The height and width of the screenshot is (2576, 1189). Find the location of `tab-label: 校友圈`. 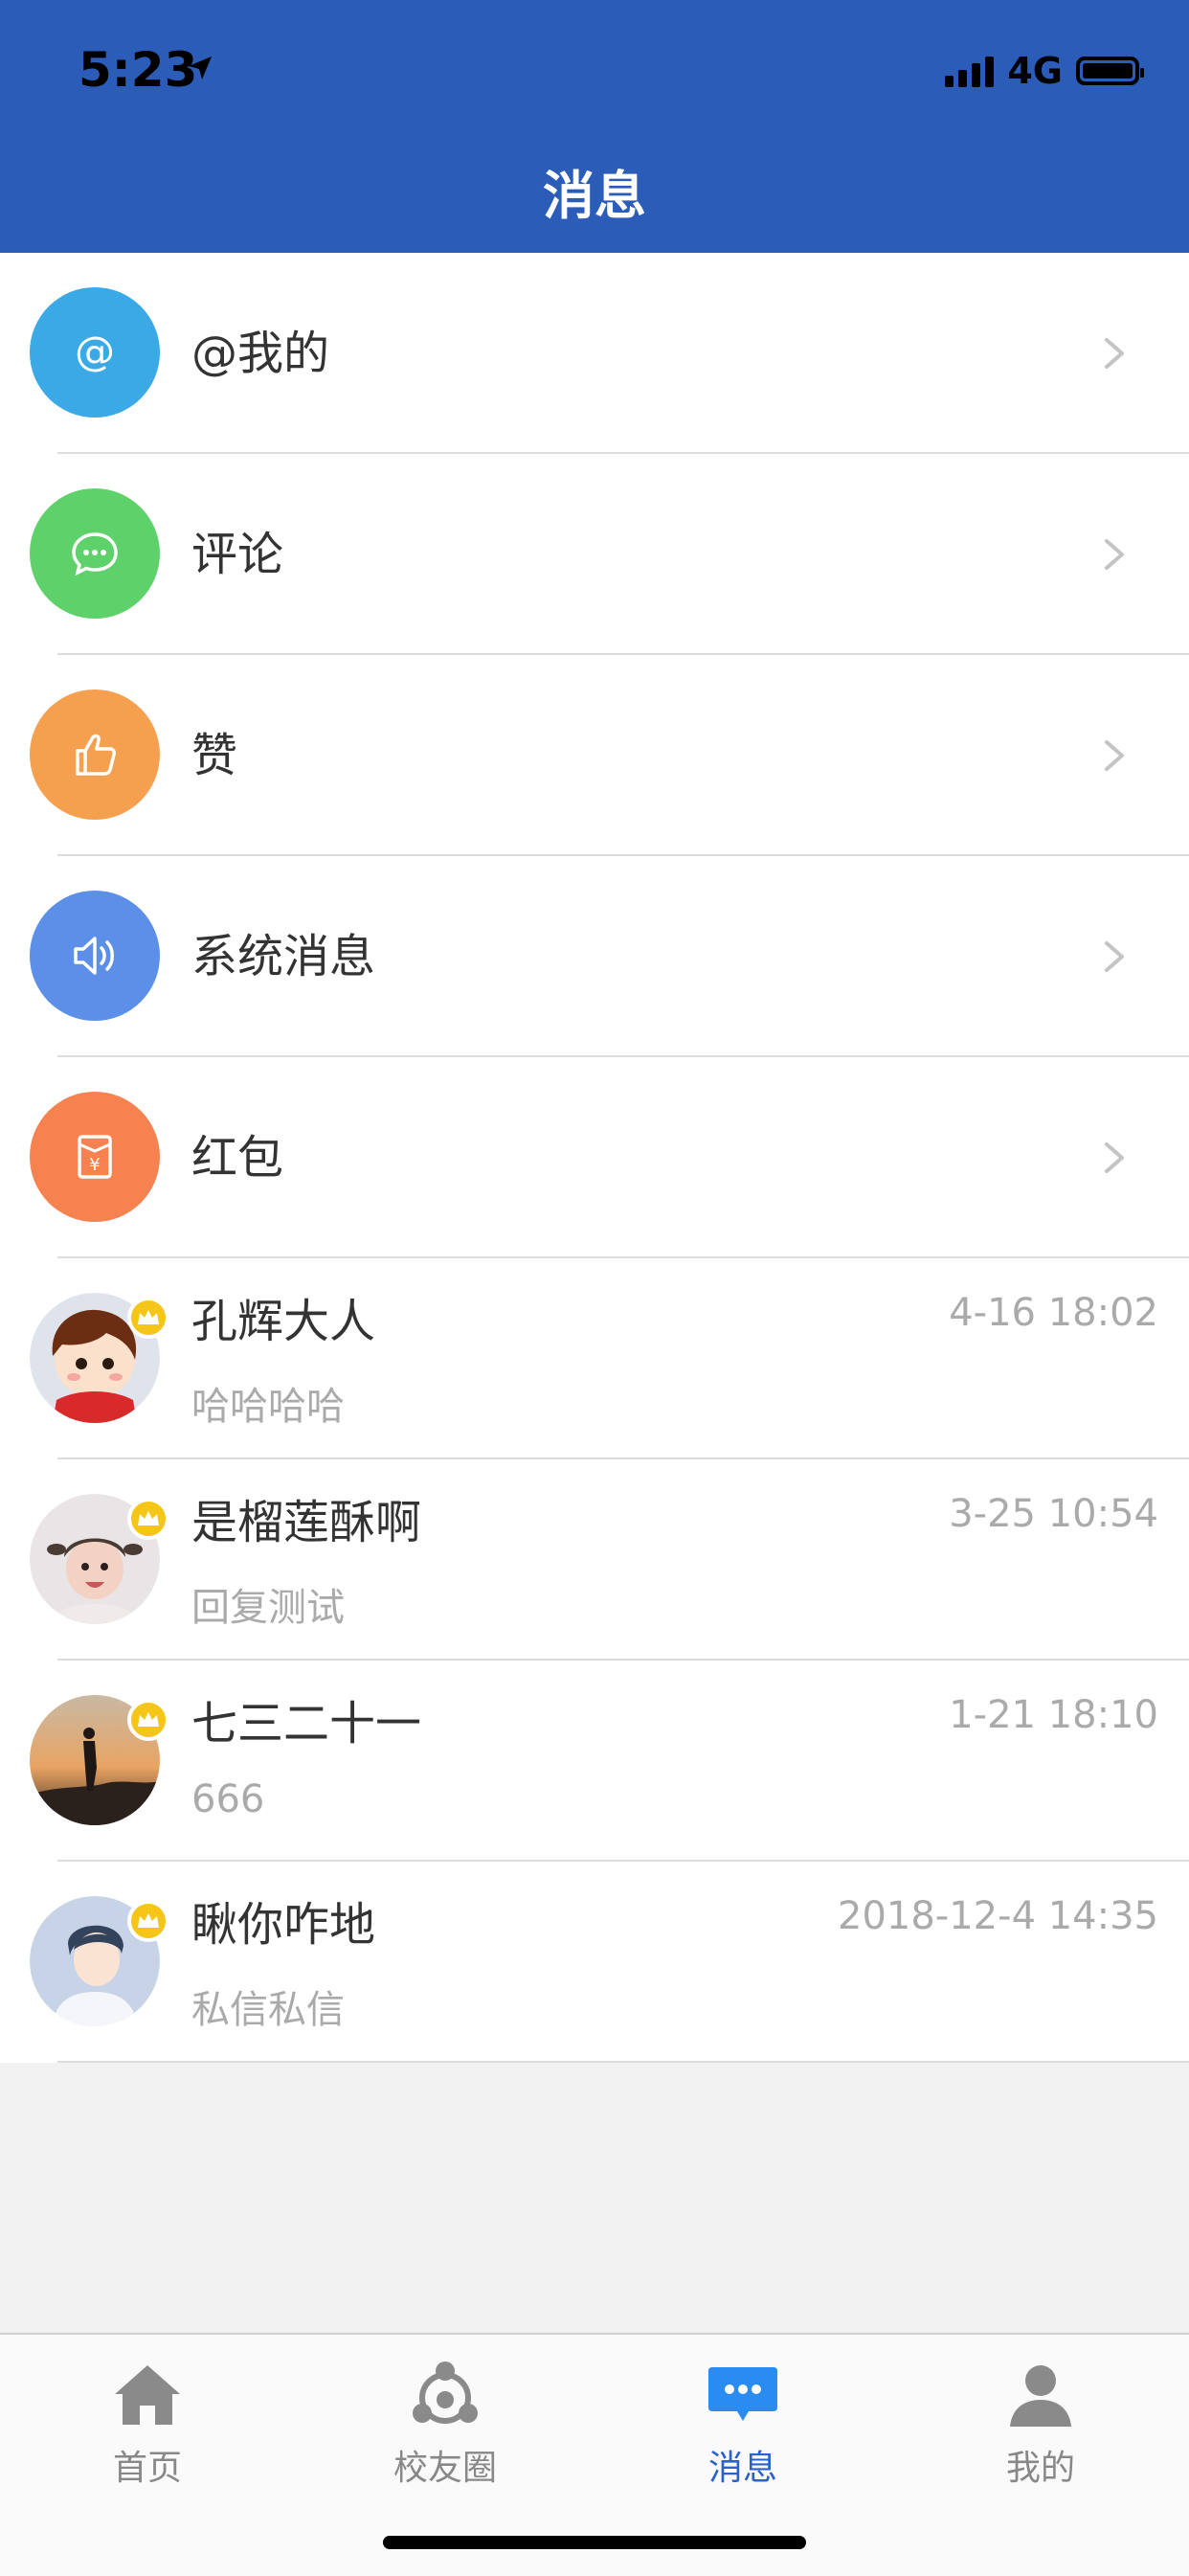

tab-label: 校友圈 is located at coordinates (445, 2468).